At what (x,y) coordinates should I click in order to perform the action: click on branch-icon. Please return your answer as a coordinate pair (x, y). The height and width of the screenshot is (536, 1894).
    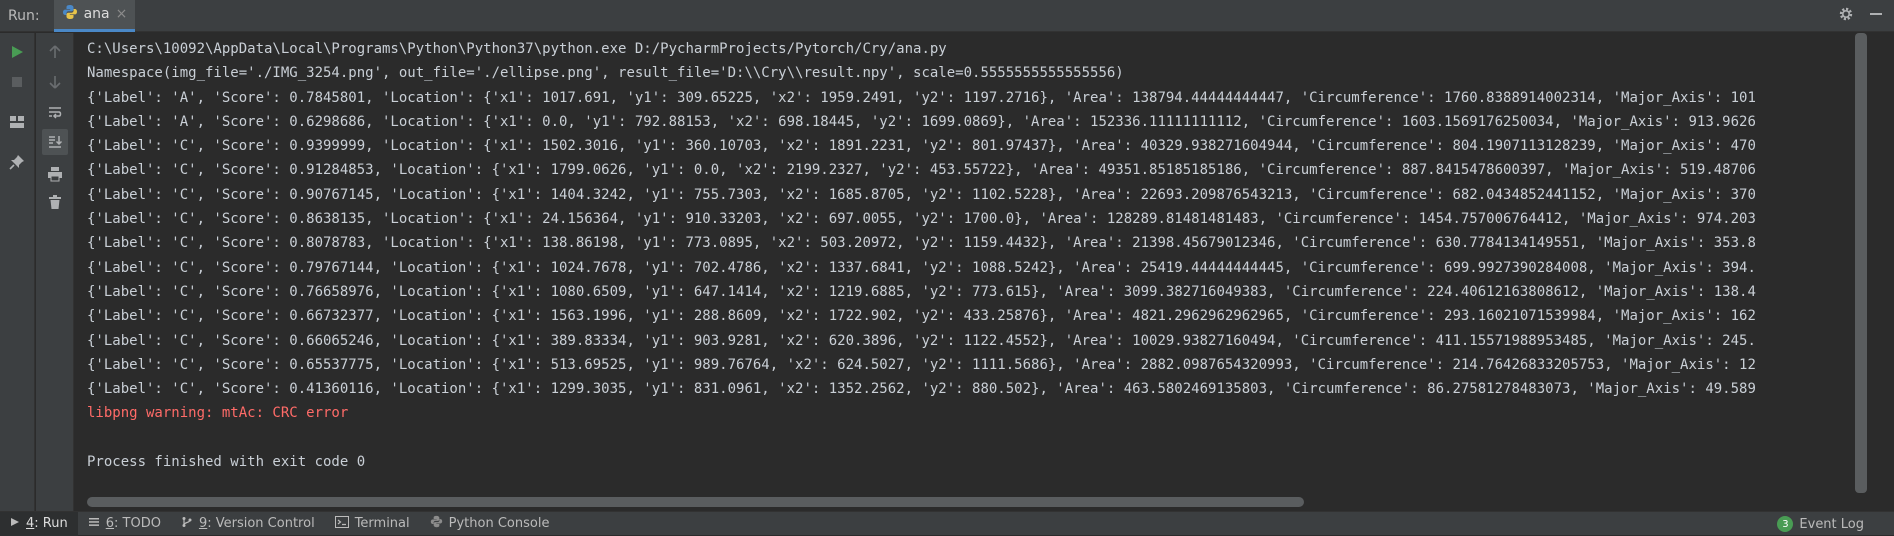
    Looking at the image, I should click on (187, 524).